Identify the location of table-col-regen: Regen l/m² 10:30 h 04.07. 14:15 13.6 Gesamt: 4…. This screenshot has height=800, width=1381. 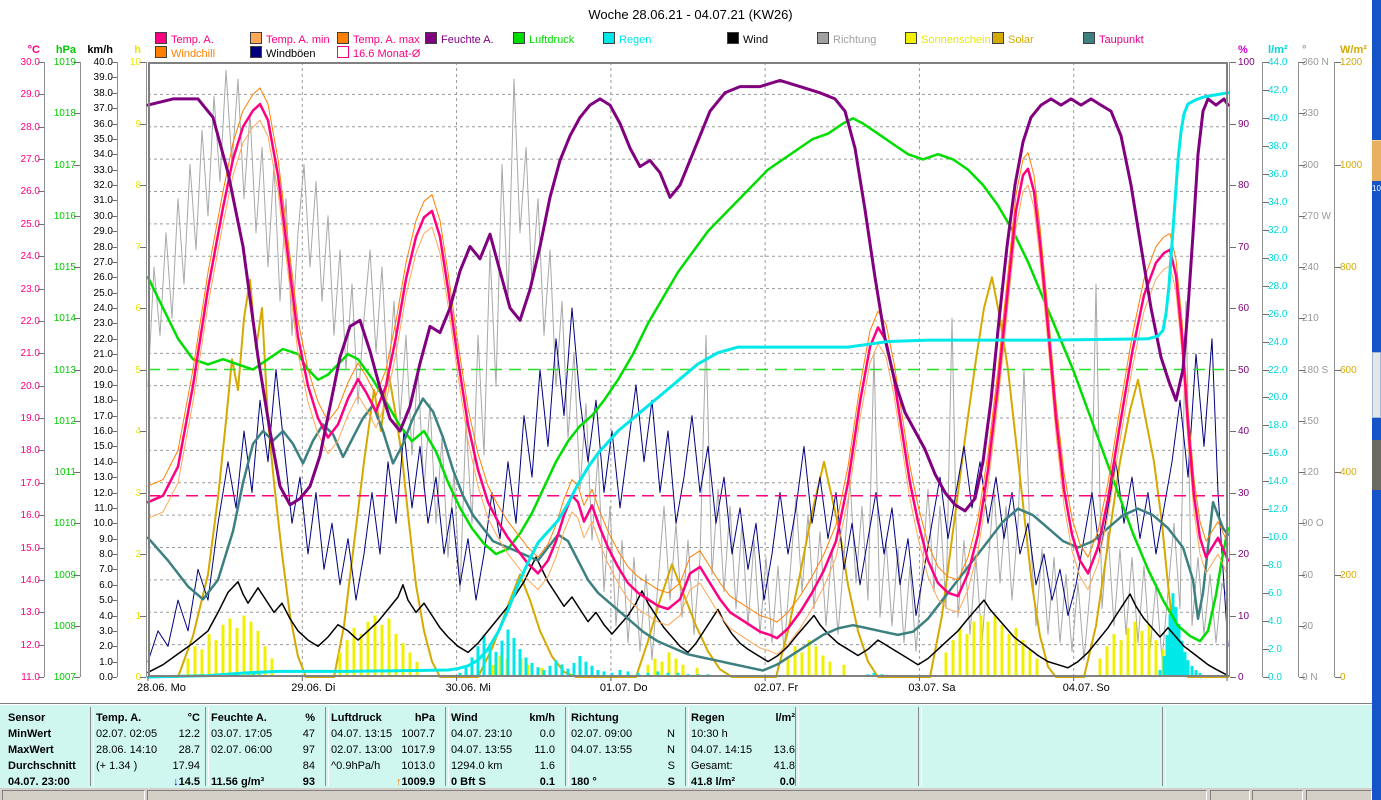
(743, 750).